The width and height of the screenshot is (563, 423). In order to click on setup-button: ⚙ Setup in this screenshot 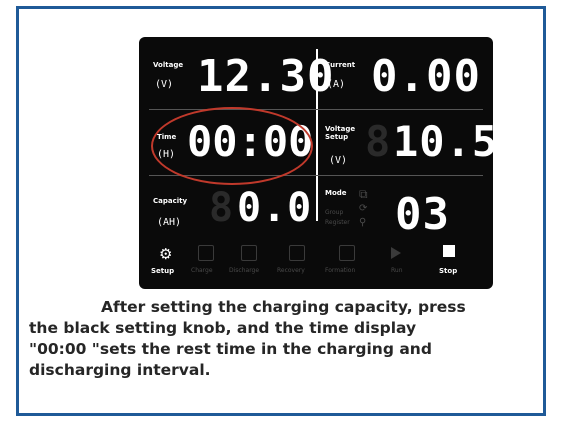, I will do `click(166, 262)`.